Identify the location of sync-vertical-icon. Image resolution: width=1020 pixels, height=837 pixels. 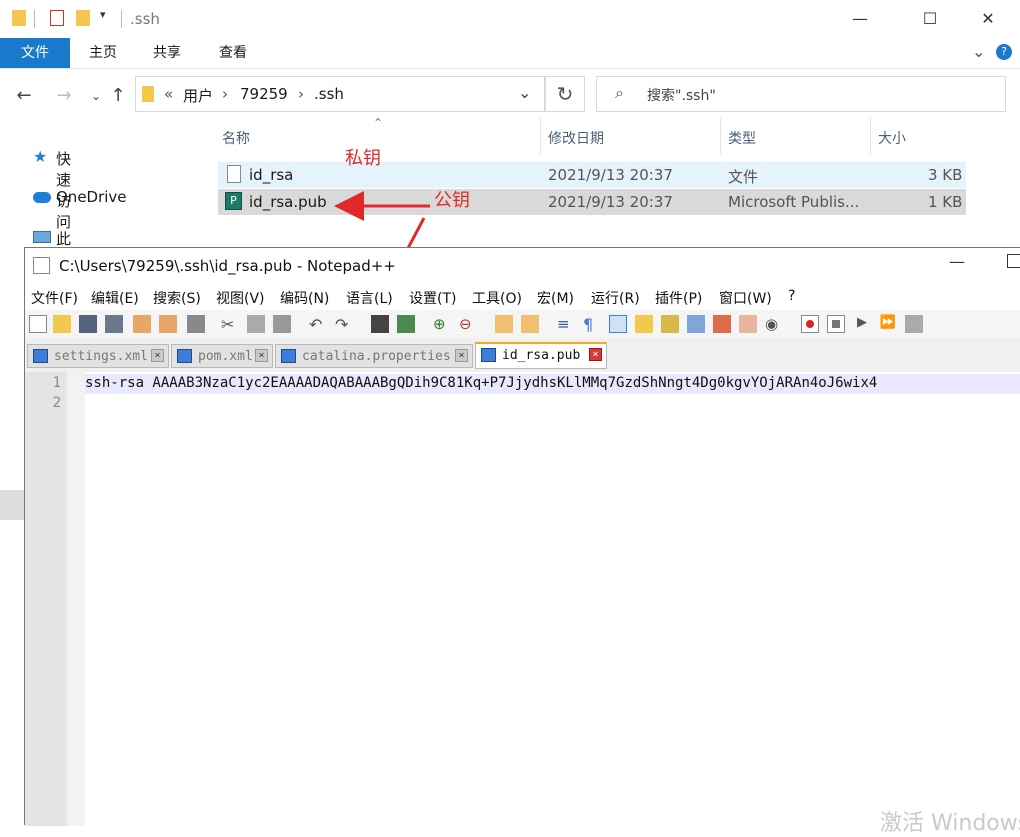
(504, 324).